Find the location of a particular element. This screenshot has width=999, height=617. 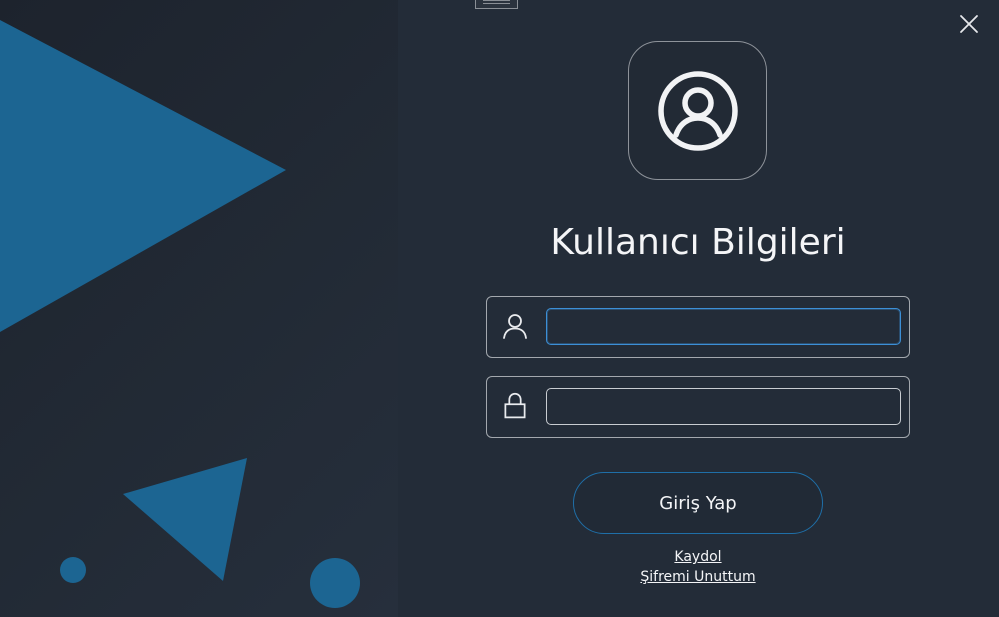

signup-link: Kaydol is located at coordinates (698, 557).